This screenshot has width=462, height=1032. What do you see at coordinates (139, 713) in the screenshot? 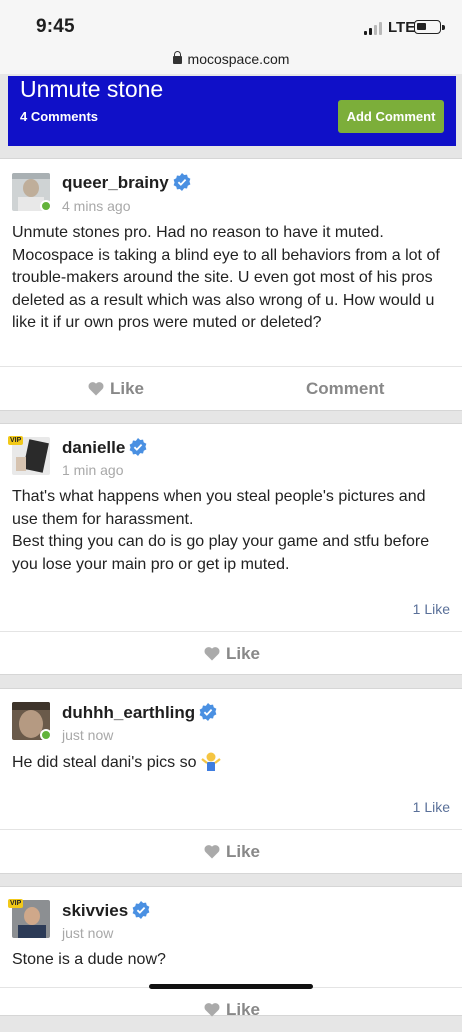
I see `username: duhhh_earthling` at bounding box center [139, 713].